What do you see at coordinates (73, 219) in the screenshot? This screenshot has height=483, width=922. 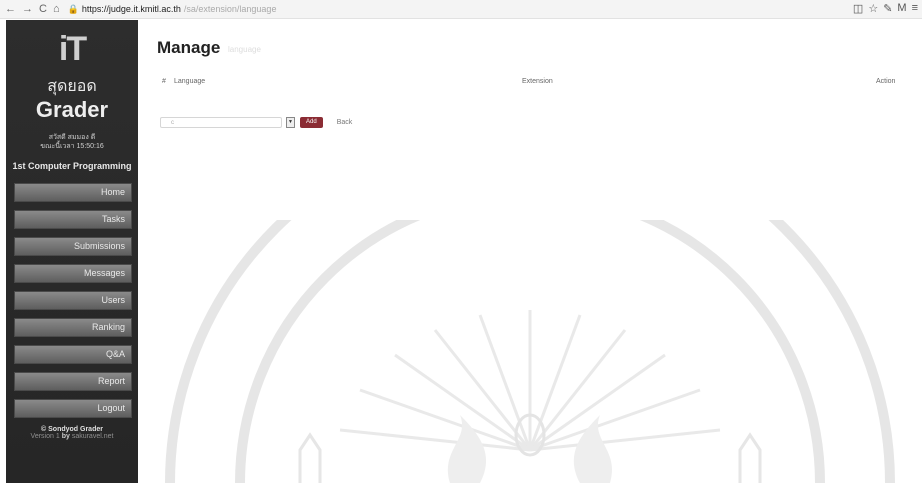 I see `sidebar-item-tasks: Tasks` at bounding box center [73, 219].